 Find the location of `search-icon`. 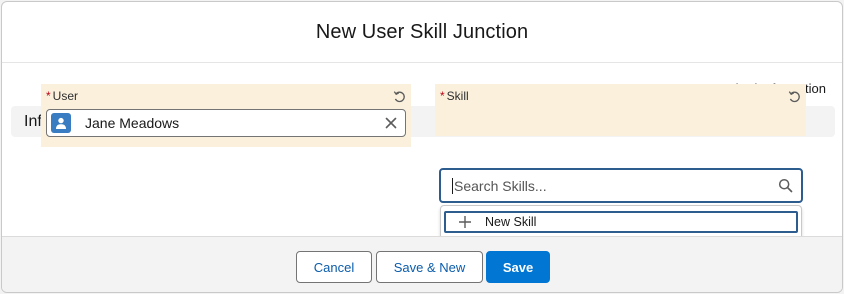

search-icon is located at coordinates (785, 186).